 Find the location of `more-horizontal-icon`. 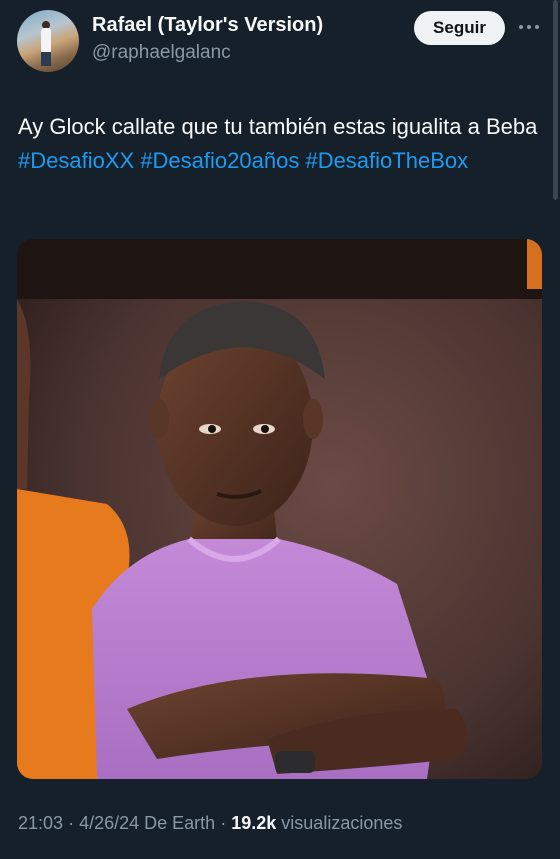

more-horizontal-icon is located at coordinates (529, 27).